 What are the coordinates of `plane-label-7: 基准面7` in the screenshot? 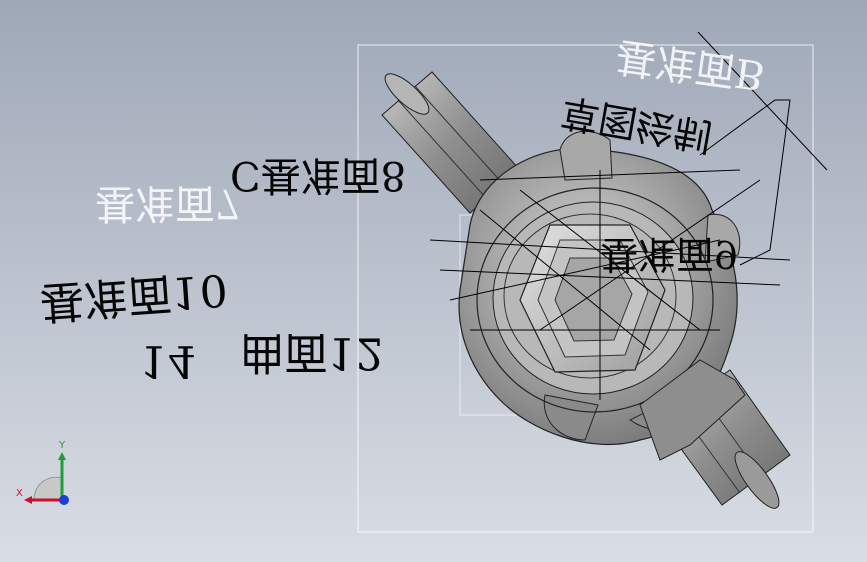 It's located at (168, 203).